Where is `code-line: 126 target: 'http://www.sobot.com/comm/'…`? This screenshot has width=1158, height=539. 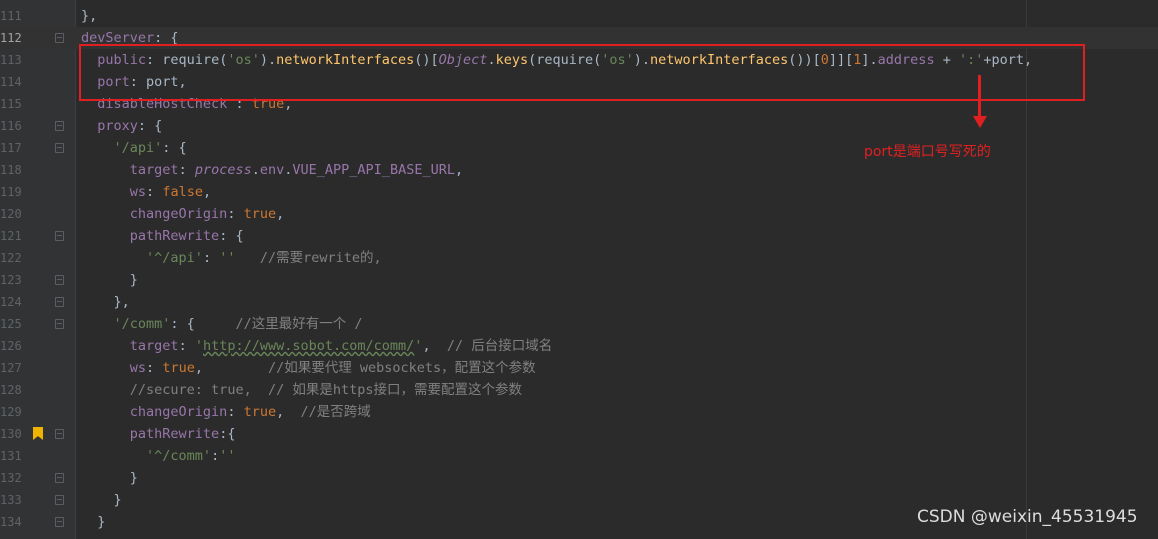
code-line: 126 target: 'http://www.sobot.com/comm/'… is located at coordinates (579, 346).